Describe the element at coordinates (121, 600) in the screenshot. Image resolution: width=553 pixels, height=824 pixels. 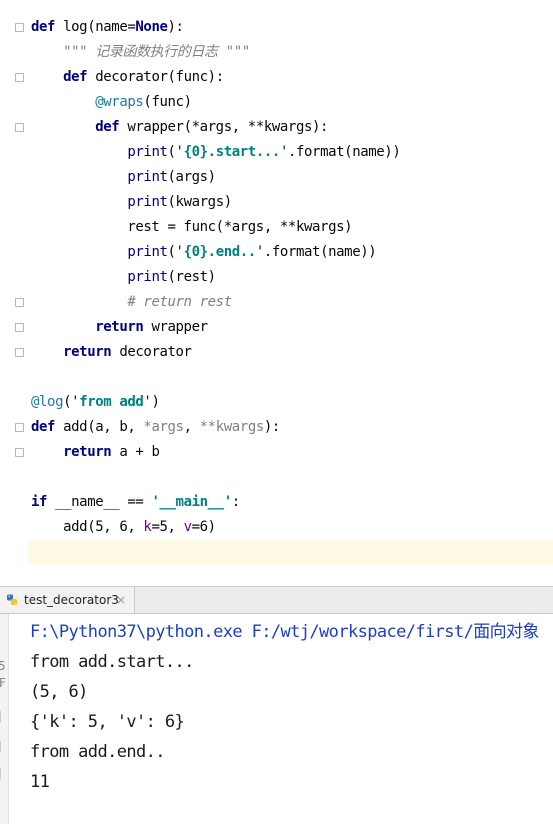
I see `close-icon: ×` at that location.